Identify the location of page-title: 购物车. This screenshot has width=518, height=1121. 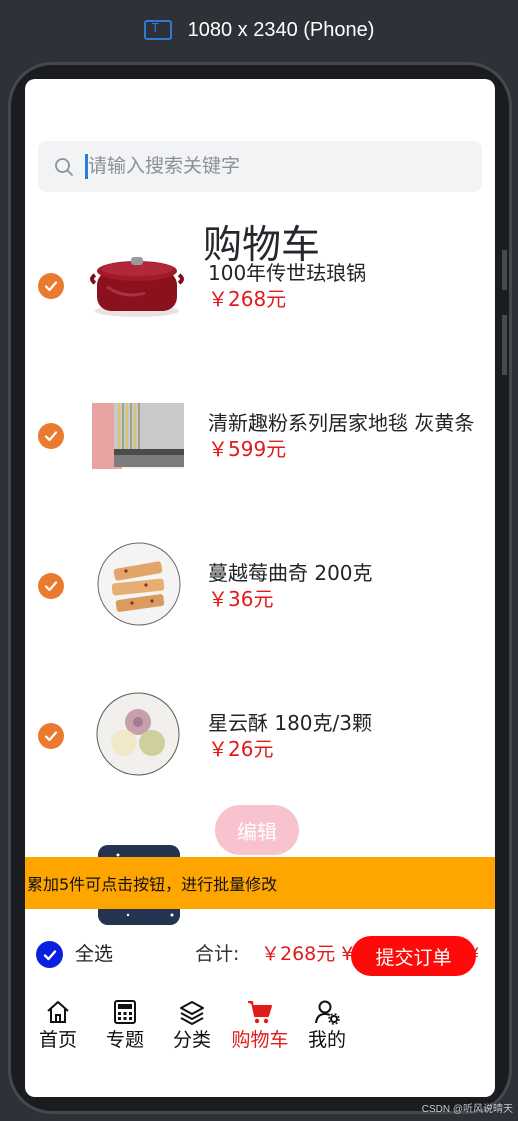
(262, 245).